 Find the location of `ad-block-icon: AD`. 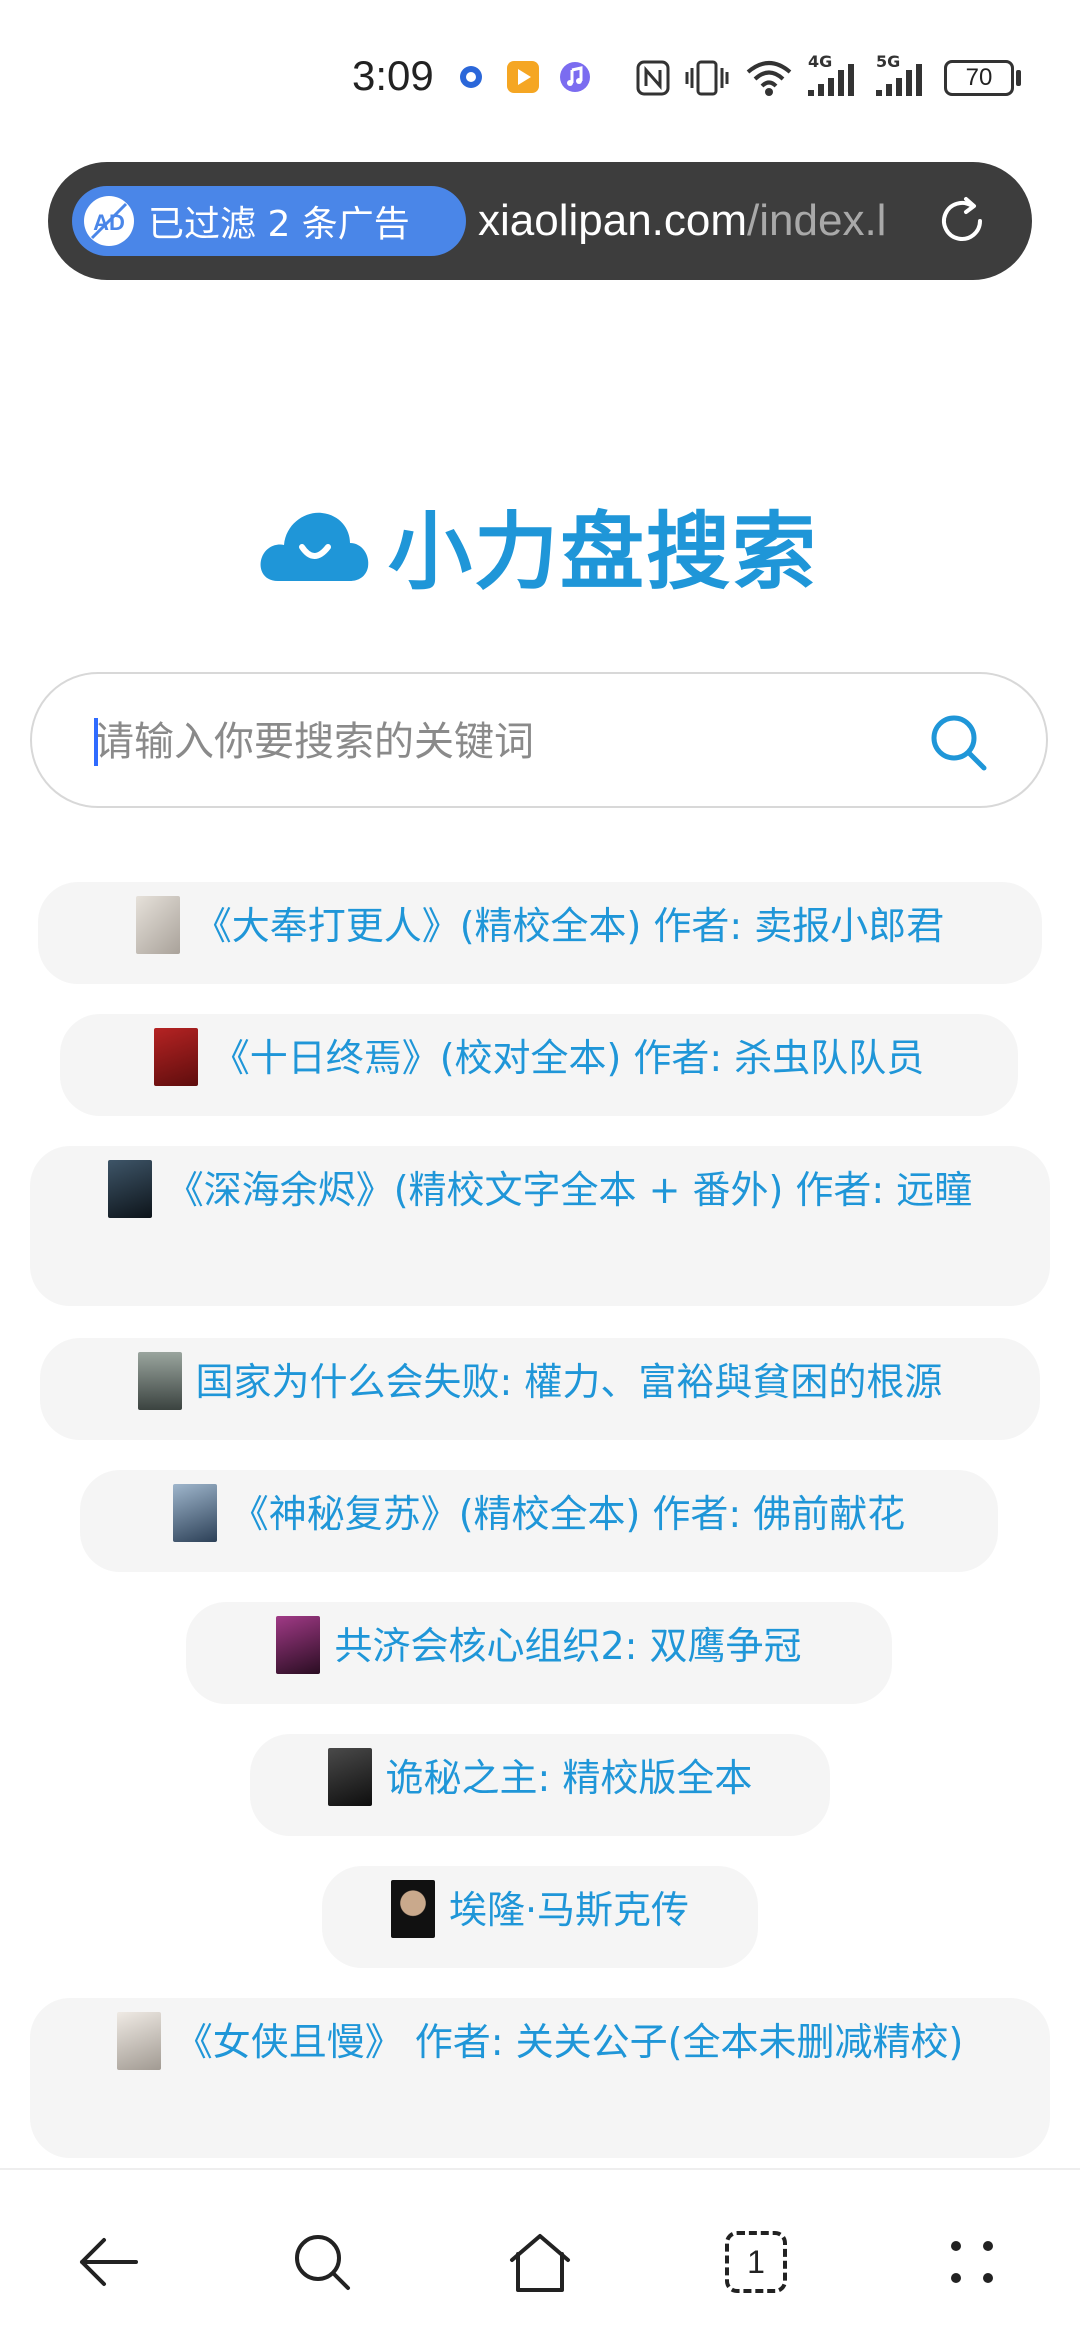

ad-block-icon: AD is located at coordinates (109, 221).